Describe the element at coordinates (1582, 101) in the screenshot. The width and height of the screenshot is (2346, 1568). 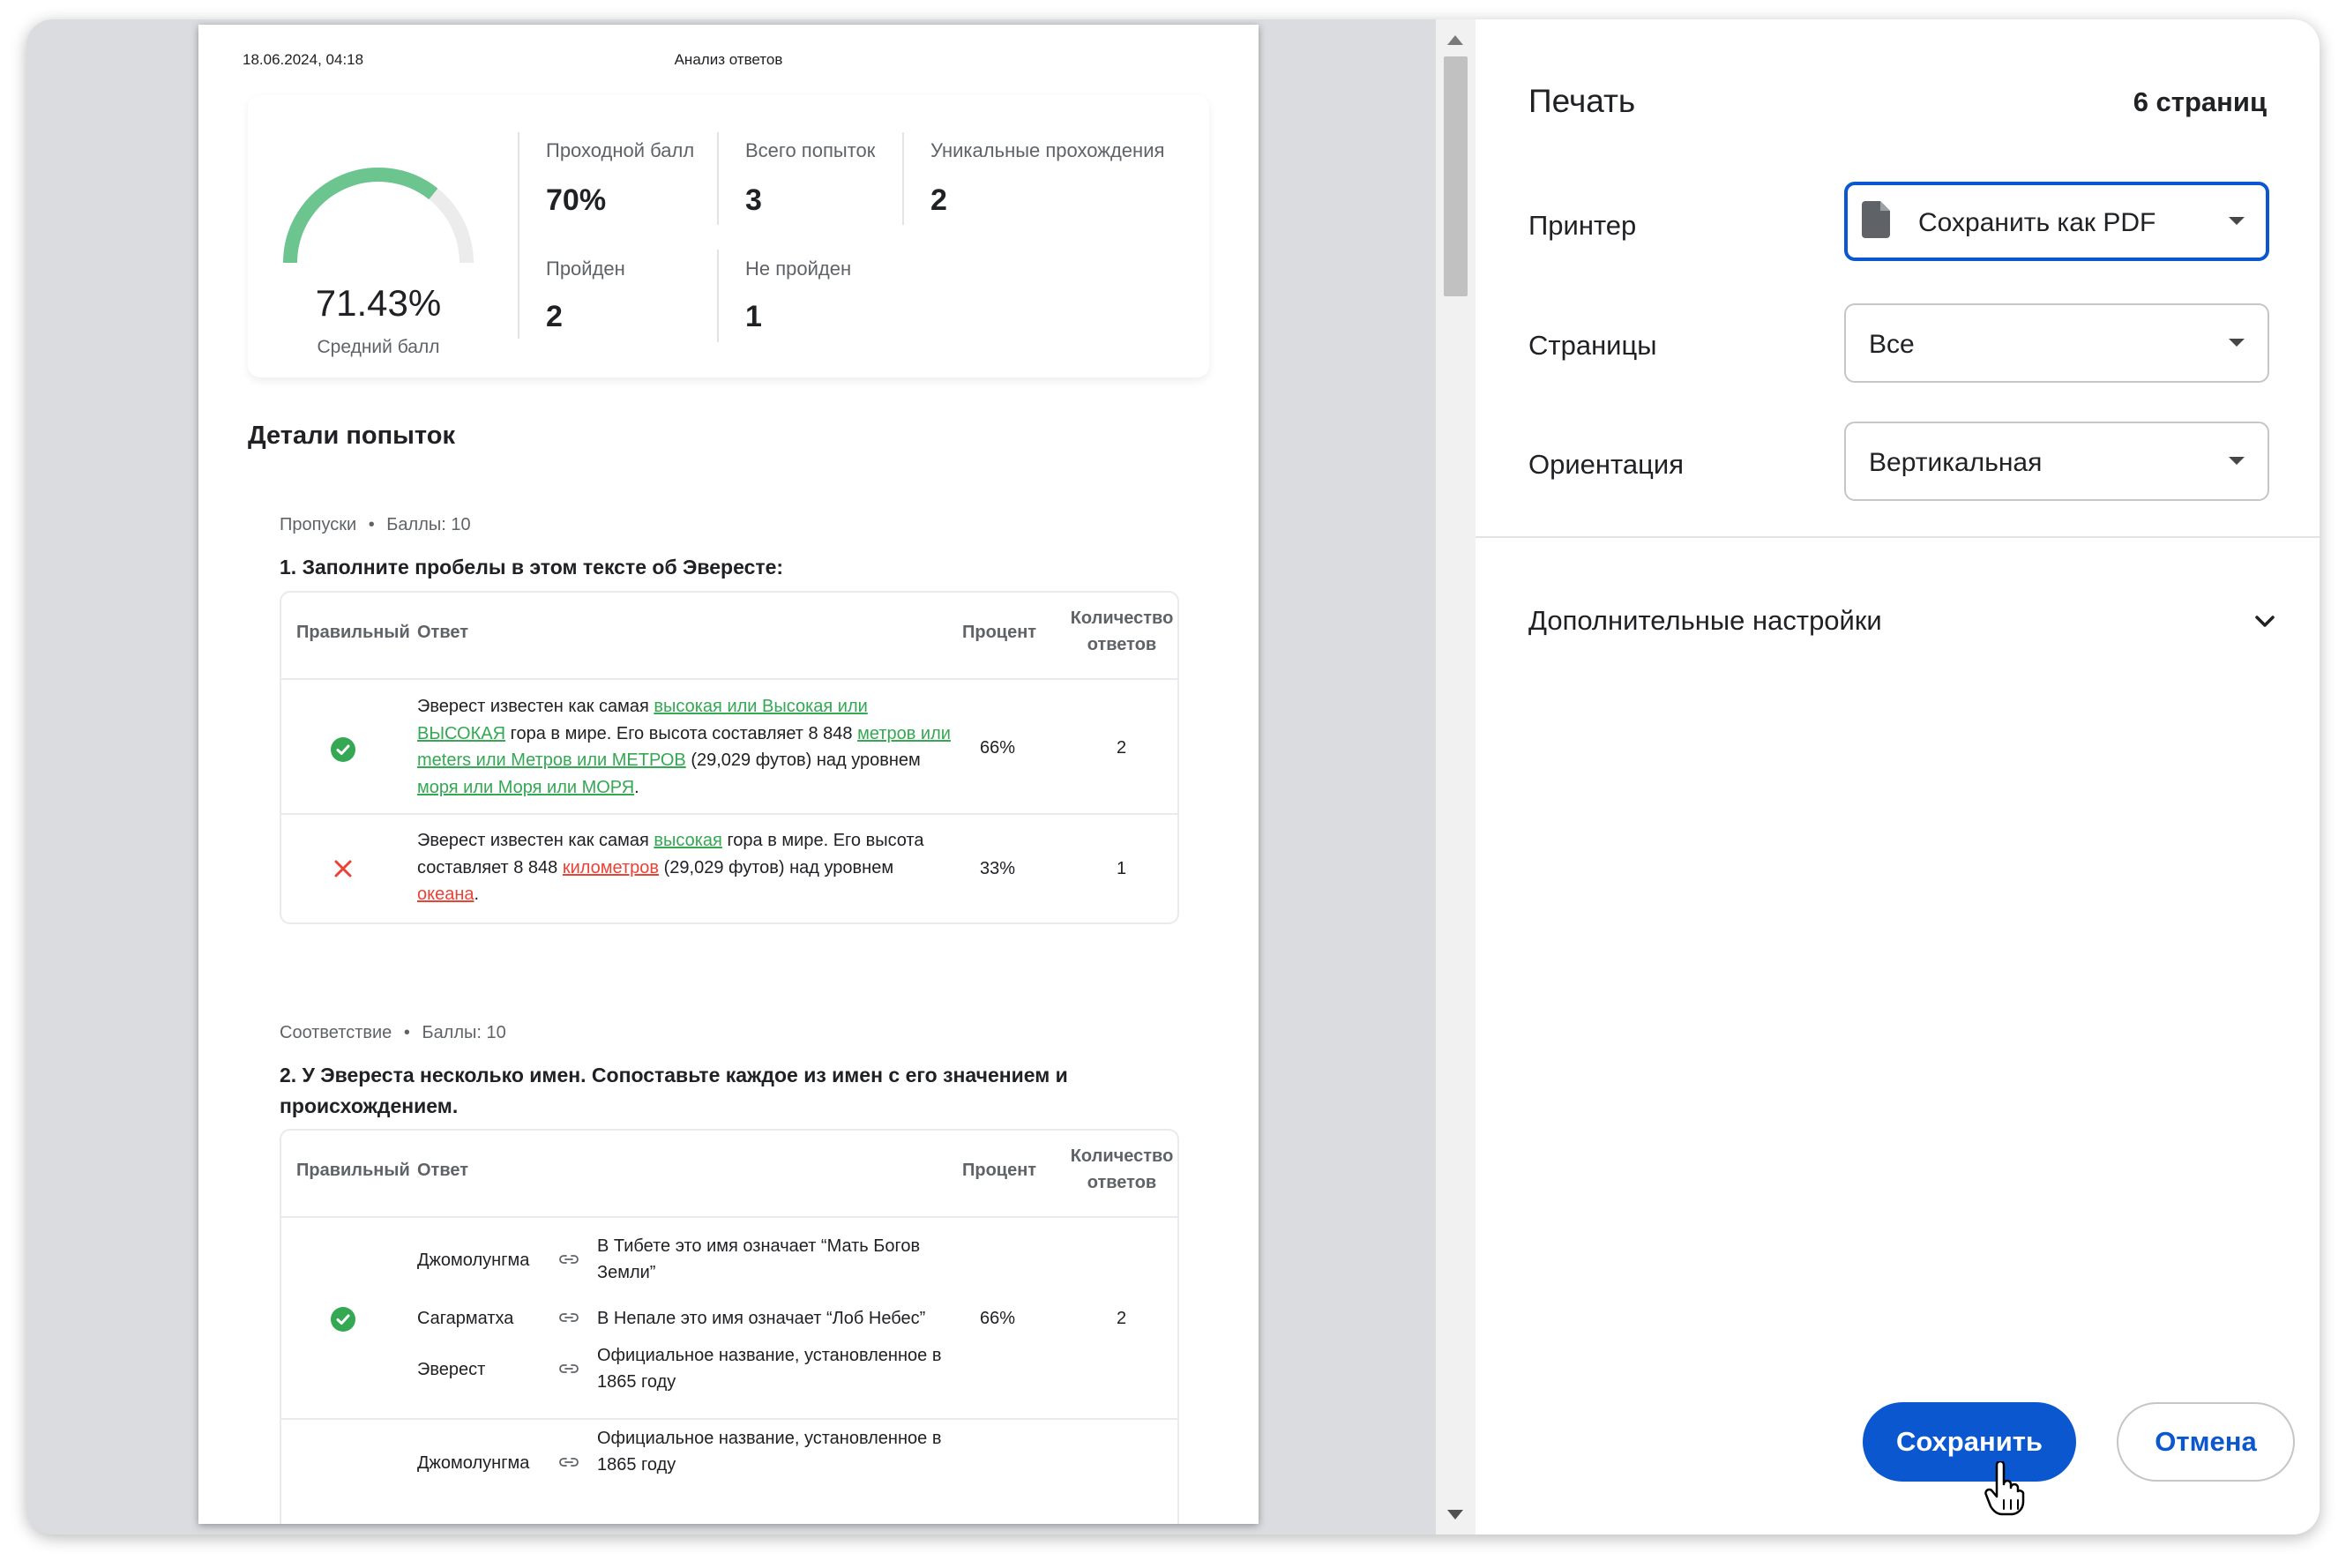
I see `print-title: Печать` at that location.